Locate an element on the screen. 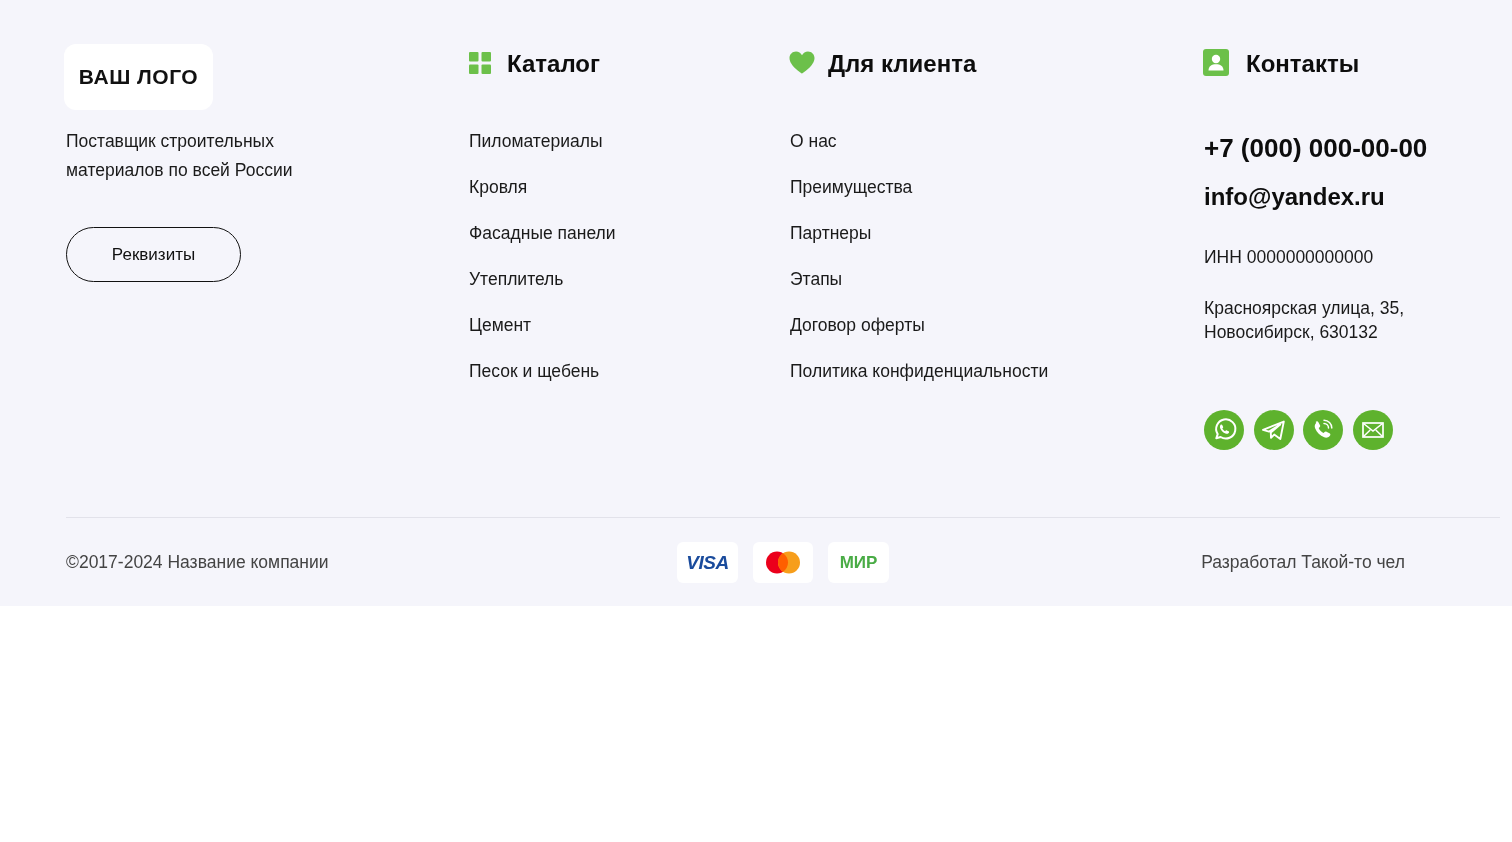 Image resolution: width=1512 pixels, height=842 pixels. footer-link: Этапы is located at coordinates (816, 279).